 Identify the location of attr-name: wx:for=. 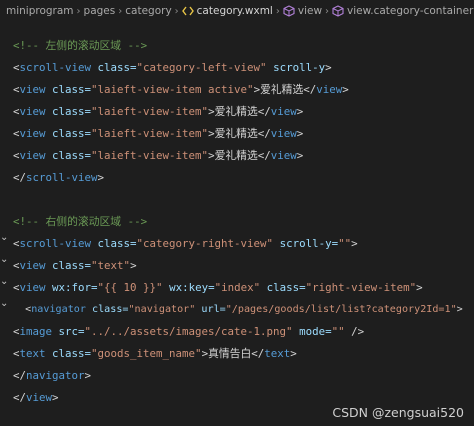
(71, 287).